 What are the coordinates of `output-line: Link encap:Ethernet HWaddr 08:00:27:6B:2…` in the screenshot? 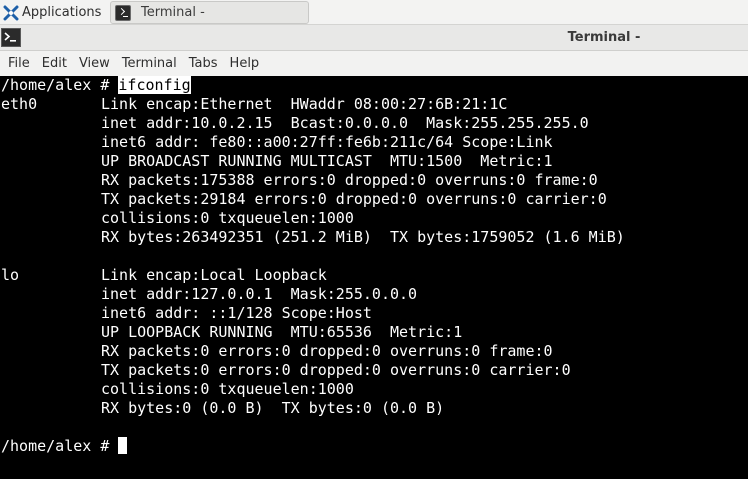 It's located at (304, 104).